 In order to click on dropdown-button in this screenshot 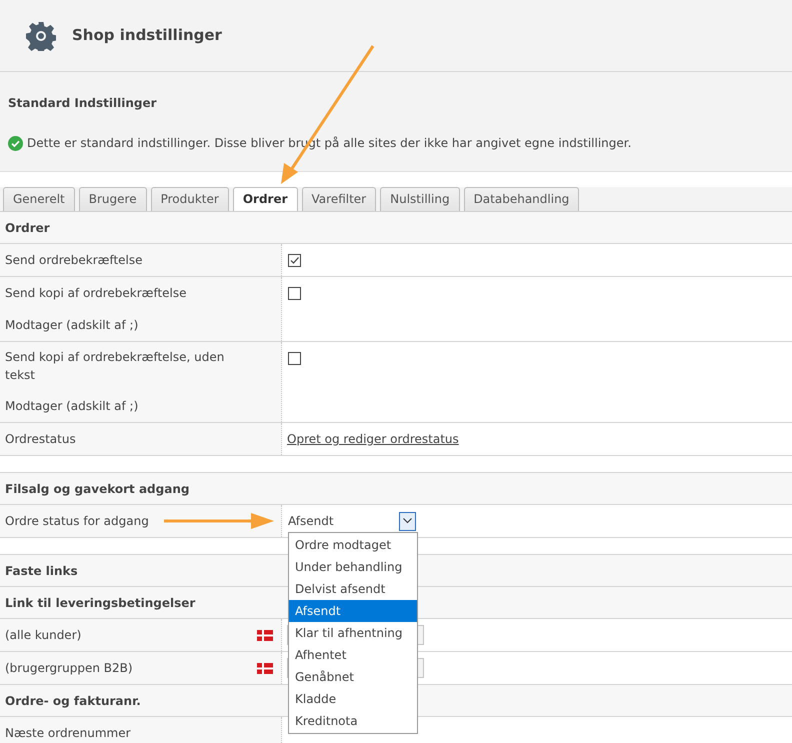, I will do `click(407, 521)`.